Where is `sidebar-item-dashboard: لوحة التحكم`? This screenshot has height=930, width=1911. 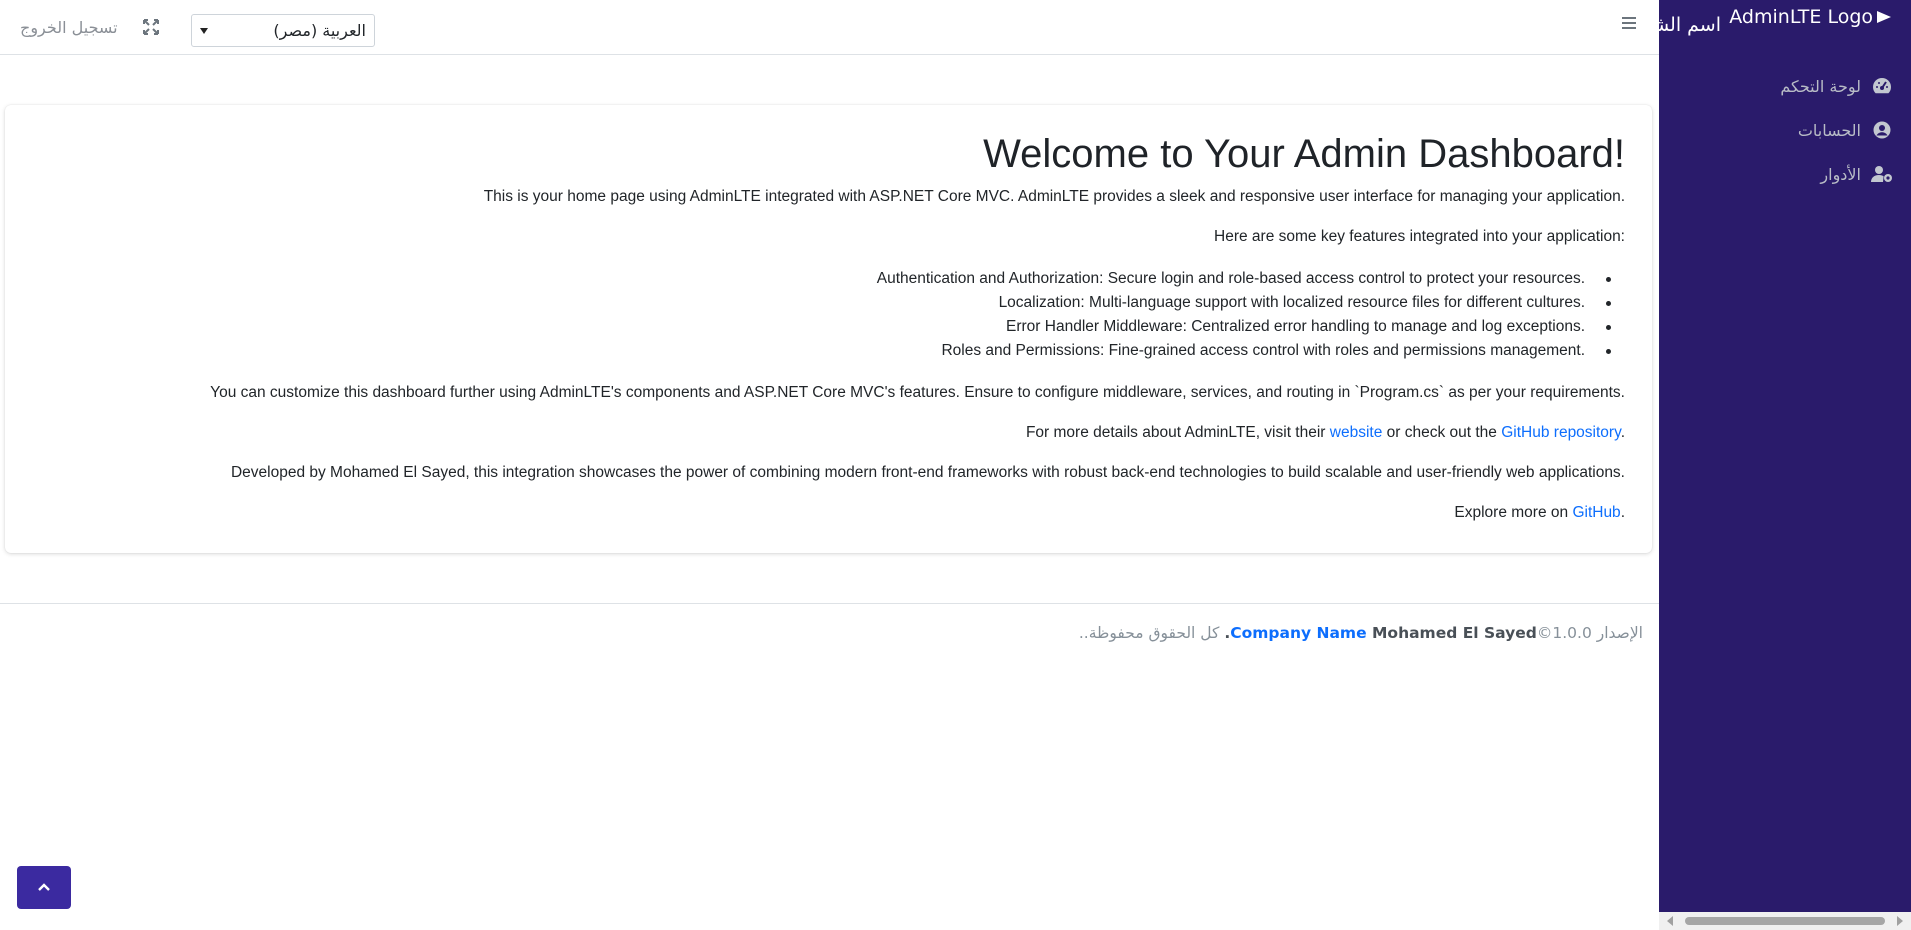 sidebar-item-dashboard: لوحة التحكم is located at coordinates (1785, 86).